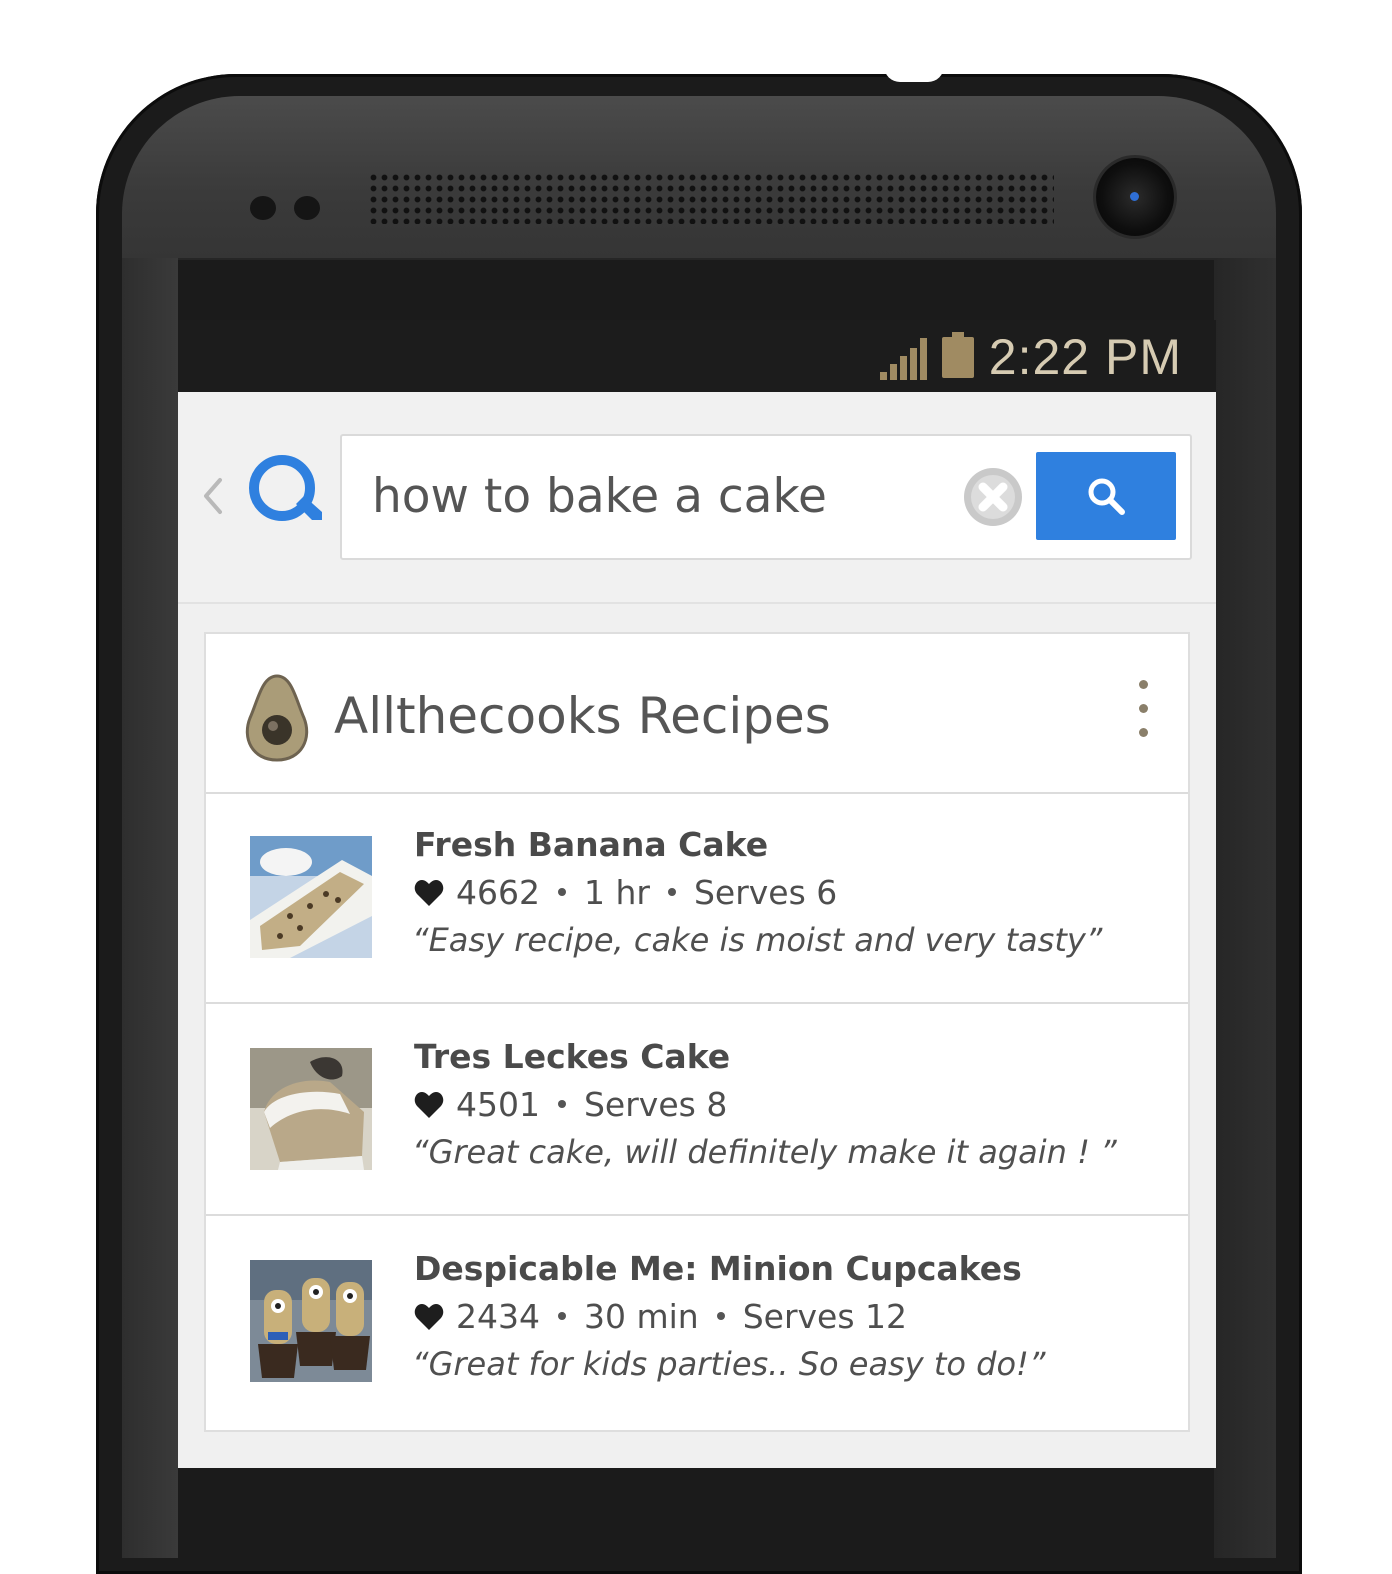 This screenshot has height=1574, width=1392. I want to click on light-sensor, so click(307, 208).